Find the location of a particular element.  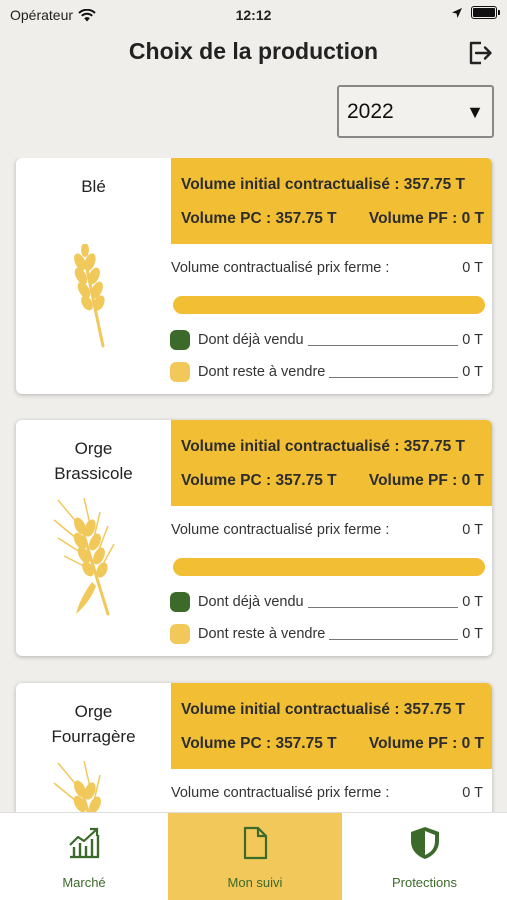

crop-card-left: Blé is located at coordinates (93, 276).